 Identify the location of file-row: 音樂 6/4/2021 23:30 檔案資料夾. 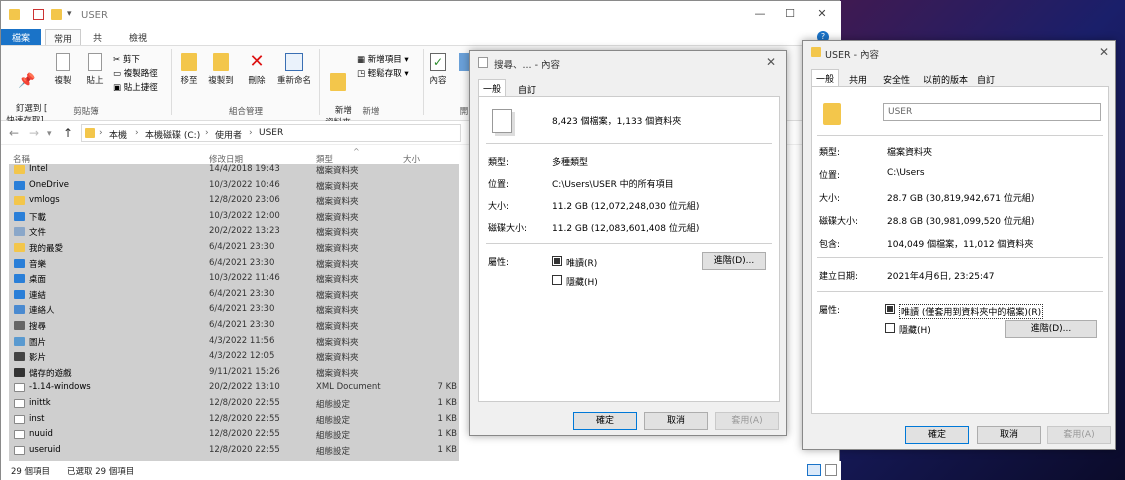
(234, 264).